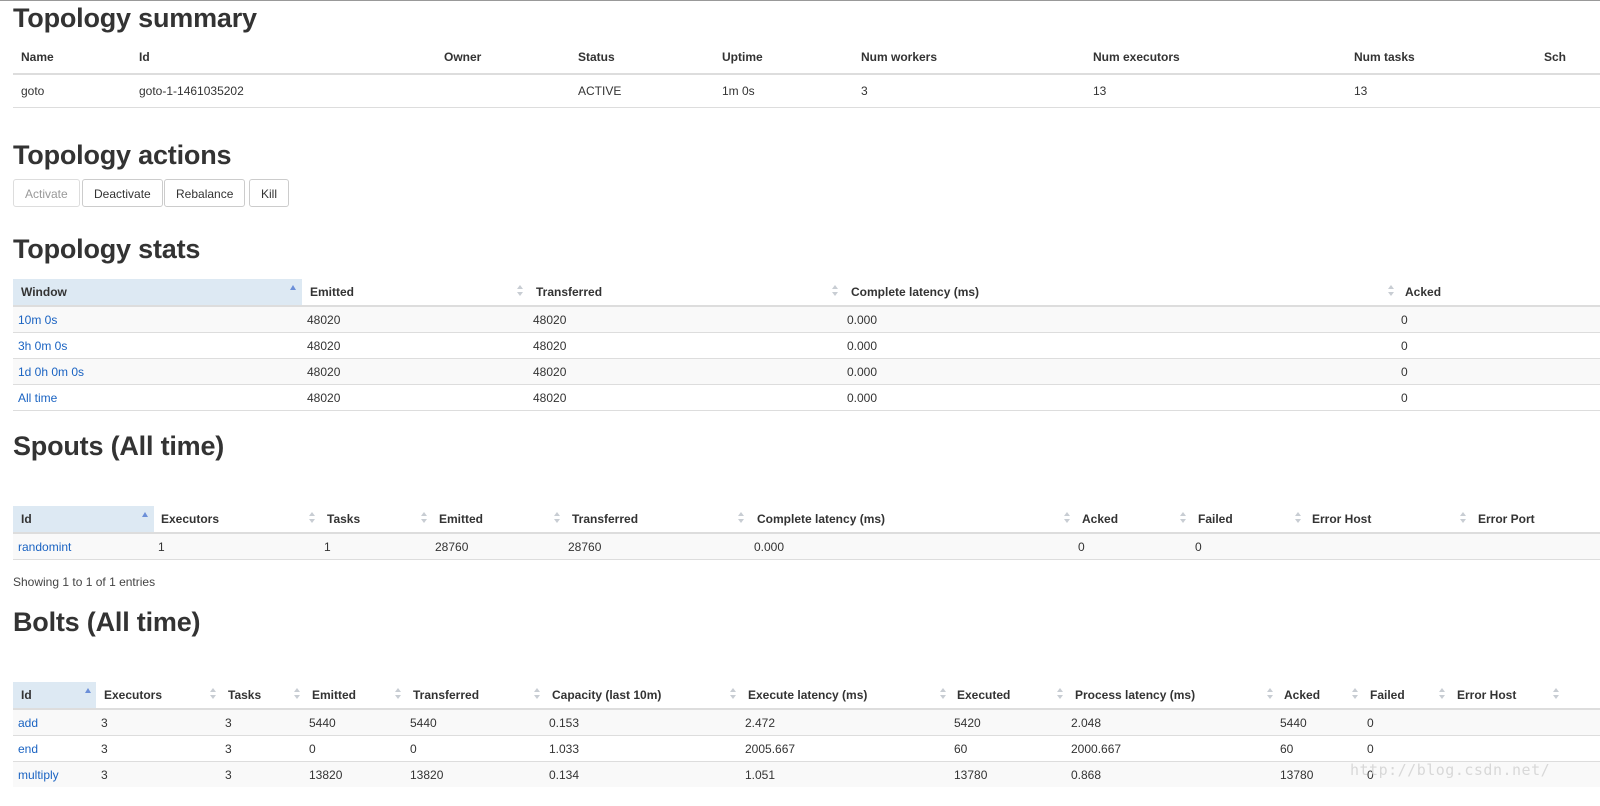  What do you see at coordinates (38, 774) in the screenshot?
I see `bolt-link: multiply` at bounding box center [38, 774].